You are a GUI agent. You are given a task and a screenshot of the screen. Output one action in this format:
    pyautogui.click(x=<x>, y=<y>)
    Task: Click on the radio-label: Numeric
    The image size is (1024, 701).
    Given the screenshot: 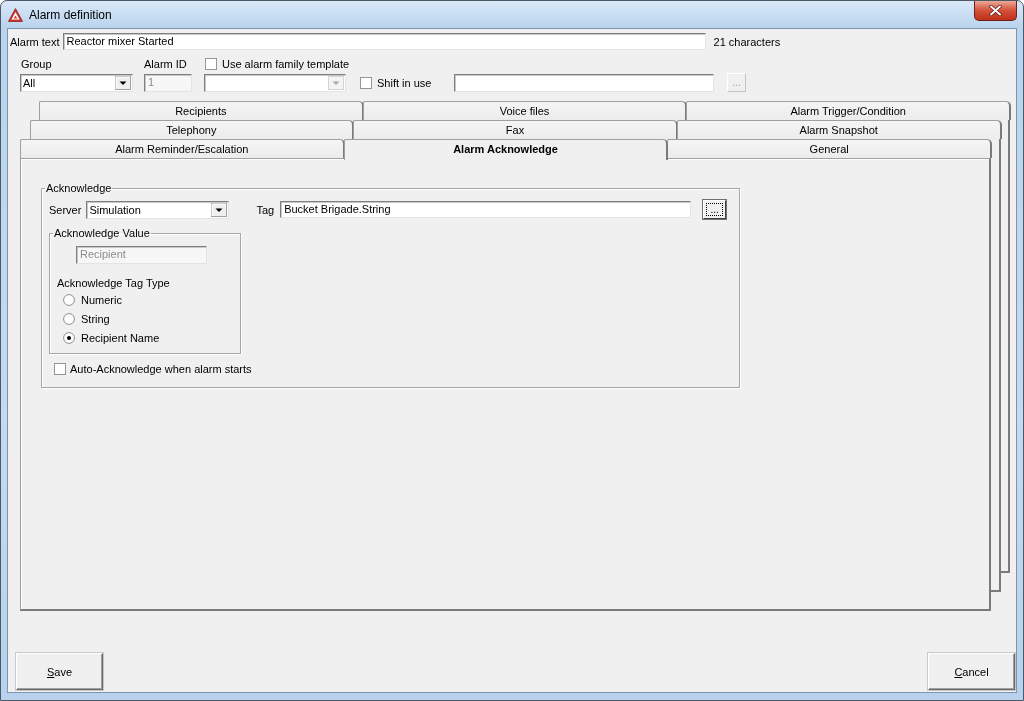 What is the action you would take?
    pyautogui.click(x=101, y=299)
    